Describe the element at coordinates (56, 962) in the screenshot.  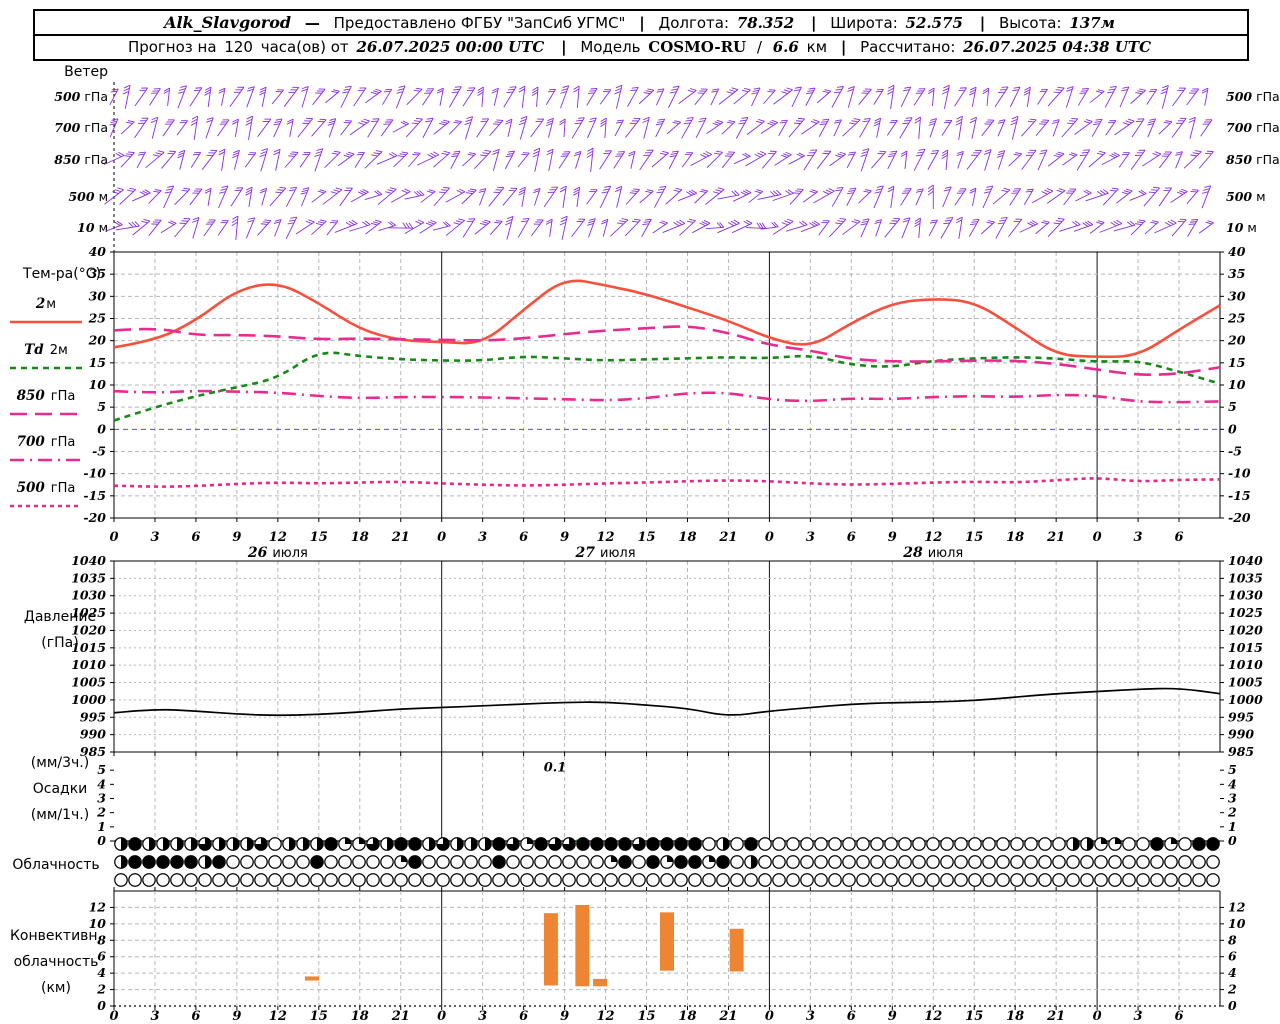
I see `convective-label-2: облачность` at that location.